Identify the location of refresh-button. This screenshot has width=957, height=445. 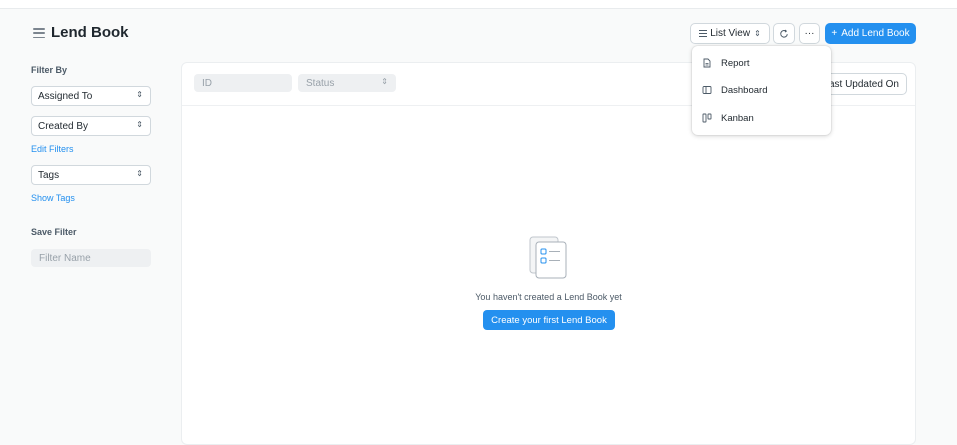
(784, 33).